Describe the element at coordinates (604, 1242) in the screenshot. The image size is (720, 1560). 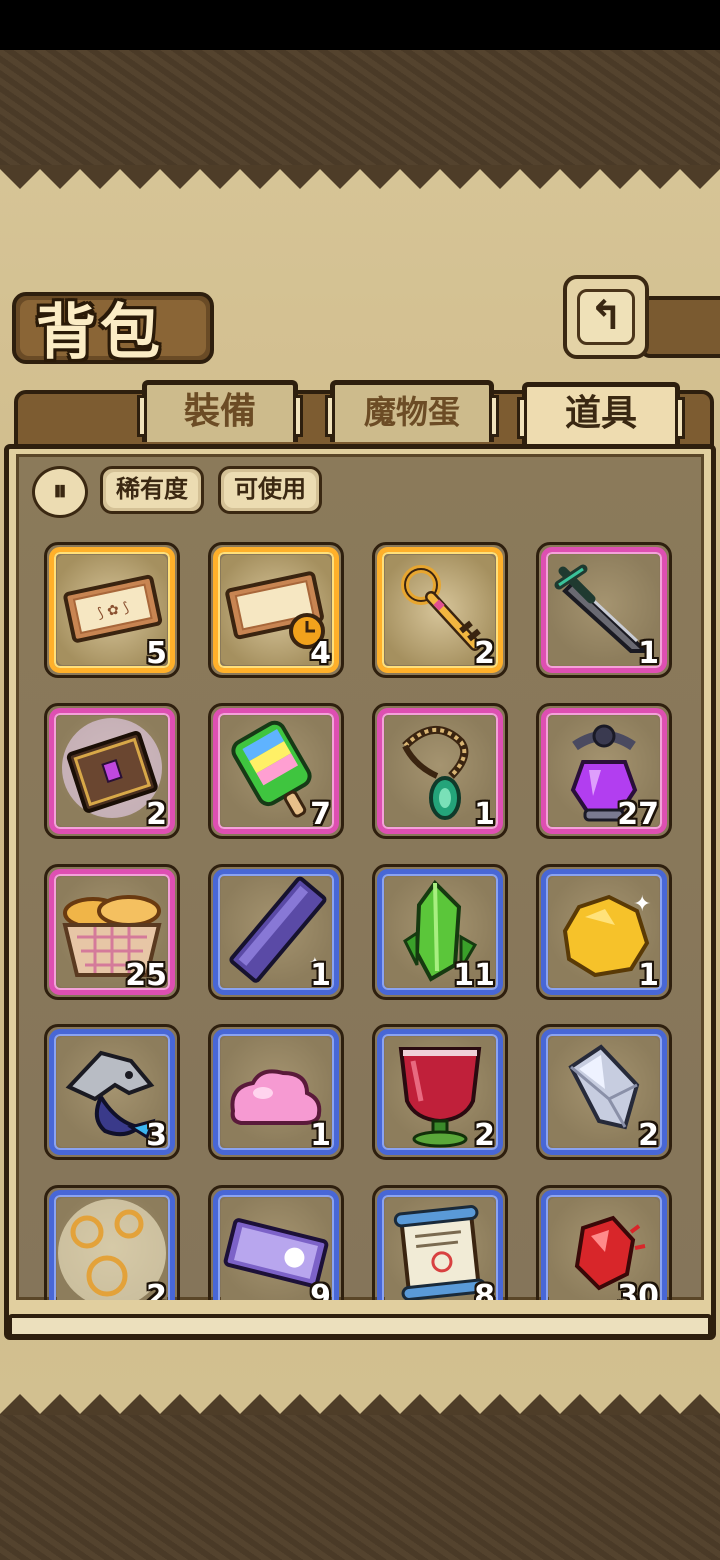
I see `inventory-slot: 30` at that location.